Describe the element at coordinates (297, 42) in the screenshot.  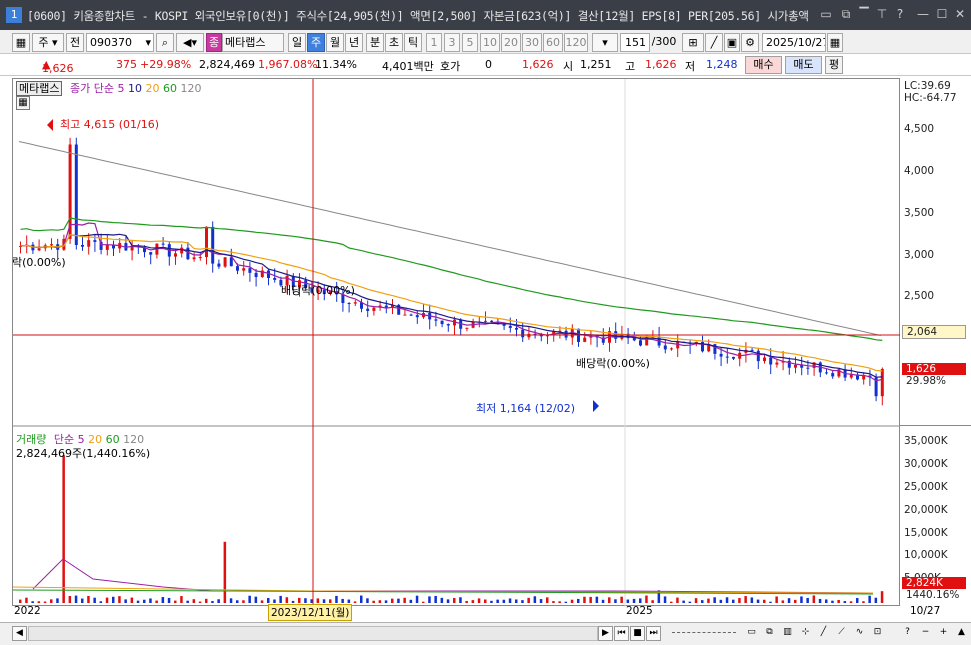
I see `tab-day: 일` at that location.